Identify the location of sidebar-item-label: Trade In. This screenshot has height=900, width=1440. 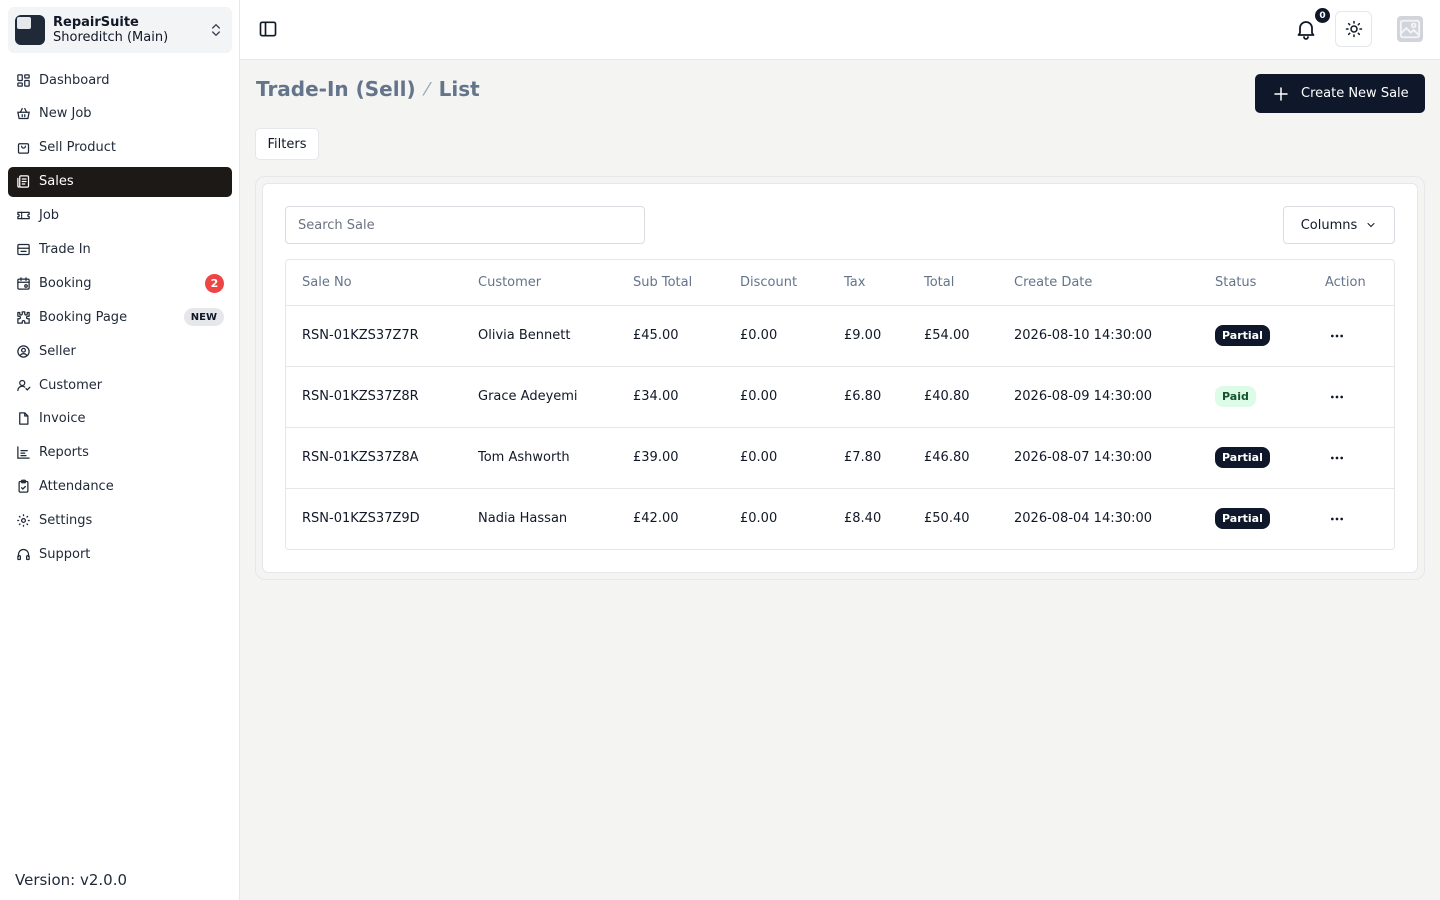
(65, 249).